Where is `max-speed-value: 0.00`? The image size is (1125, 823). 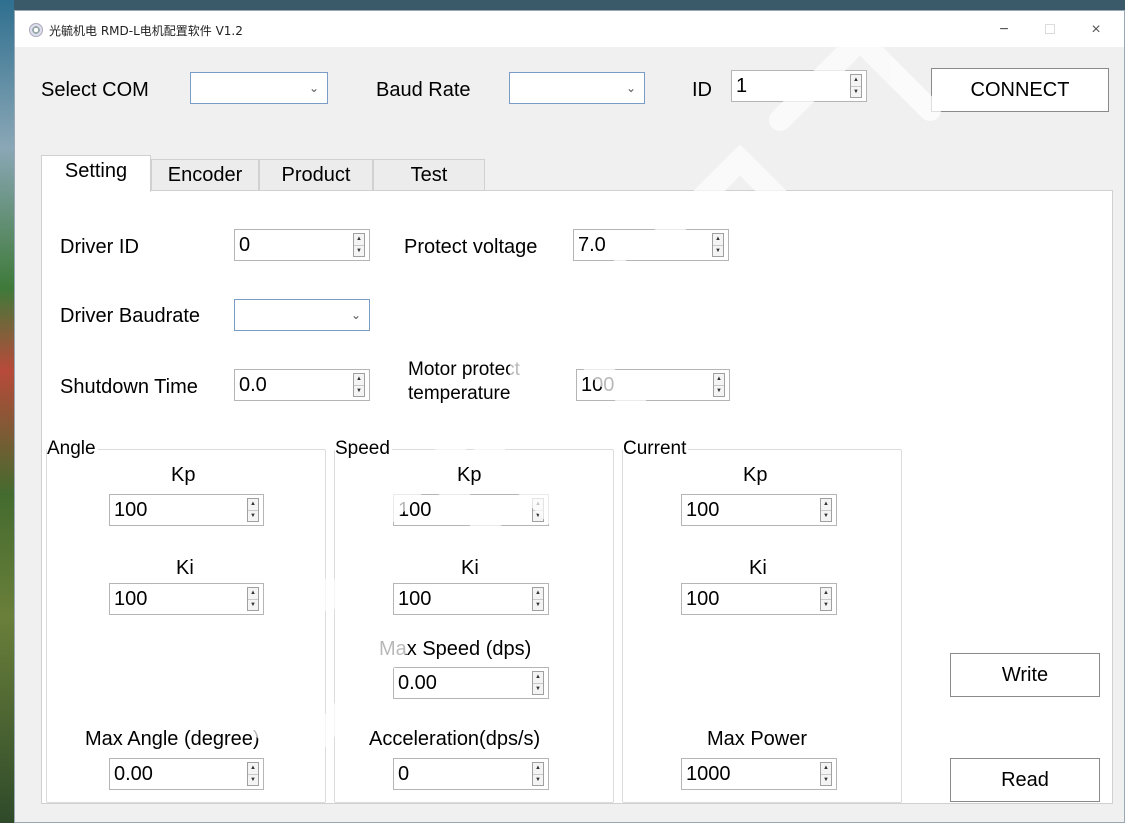
max-speed-value: 0.00 is located at coordinates (417, 683).